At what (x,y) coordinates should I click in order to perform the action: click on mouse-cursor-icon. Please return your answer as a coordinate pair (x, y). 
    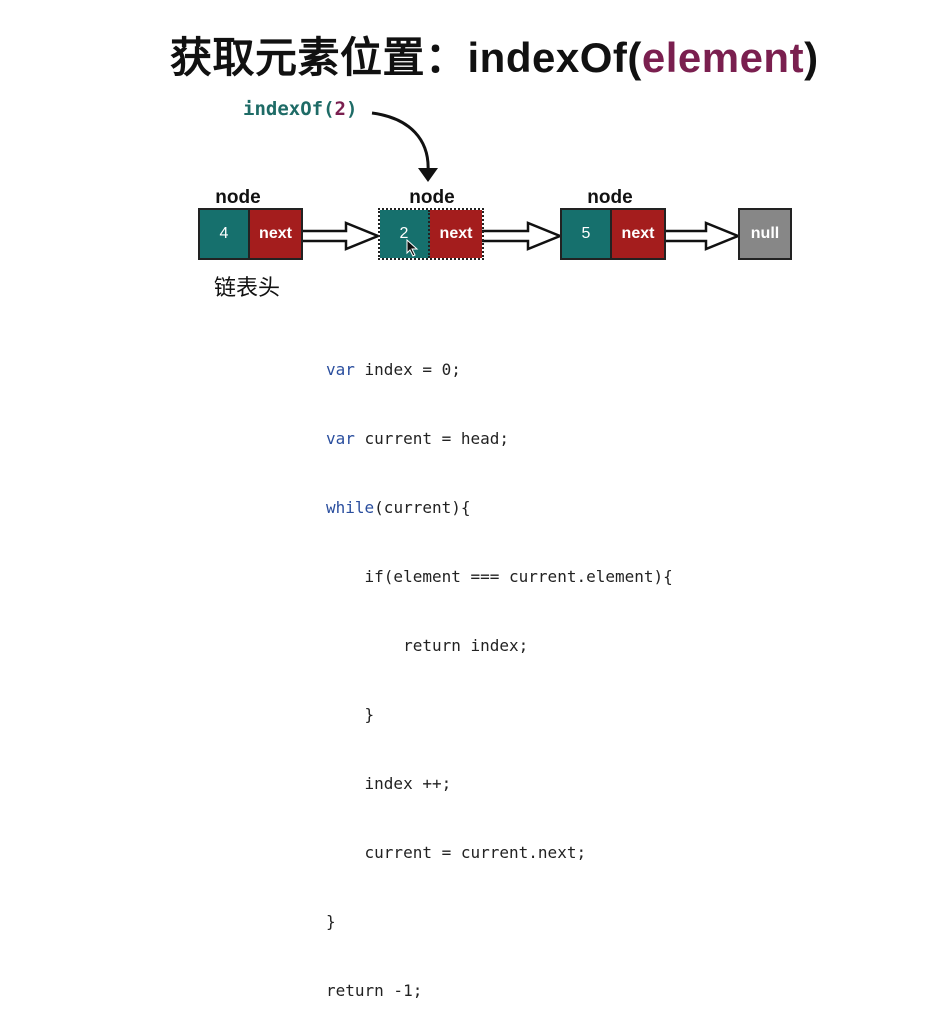
    Looking at the image, I should click on (412, 248).